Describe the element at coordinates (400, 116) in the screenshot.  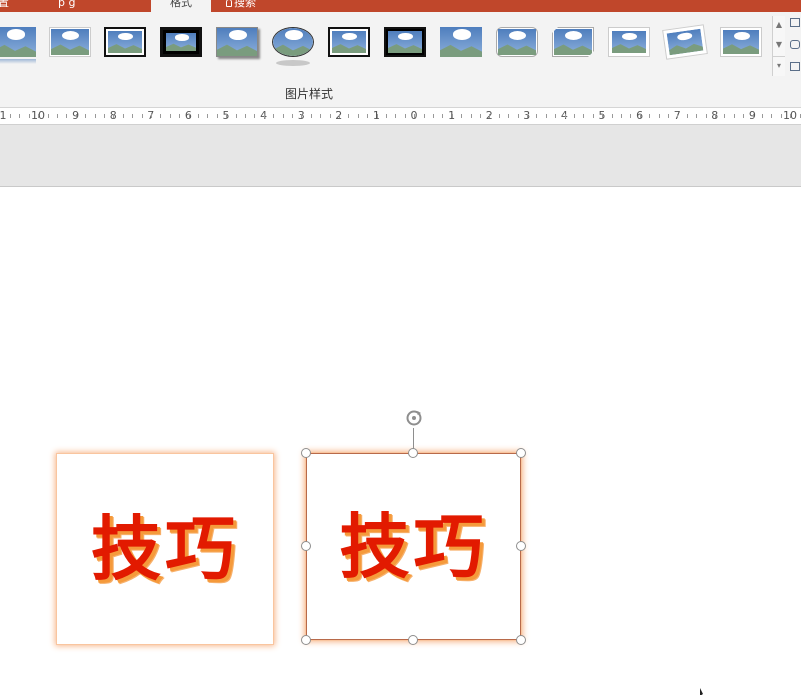
I see `horizontal-ruler: 110987654321012345678910` at that location.